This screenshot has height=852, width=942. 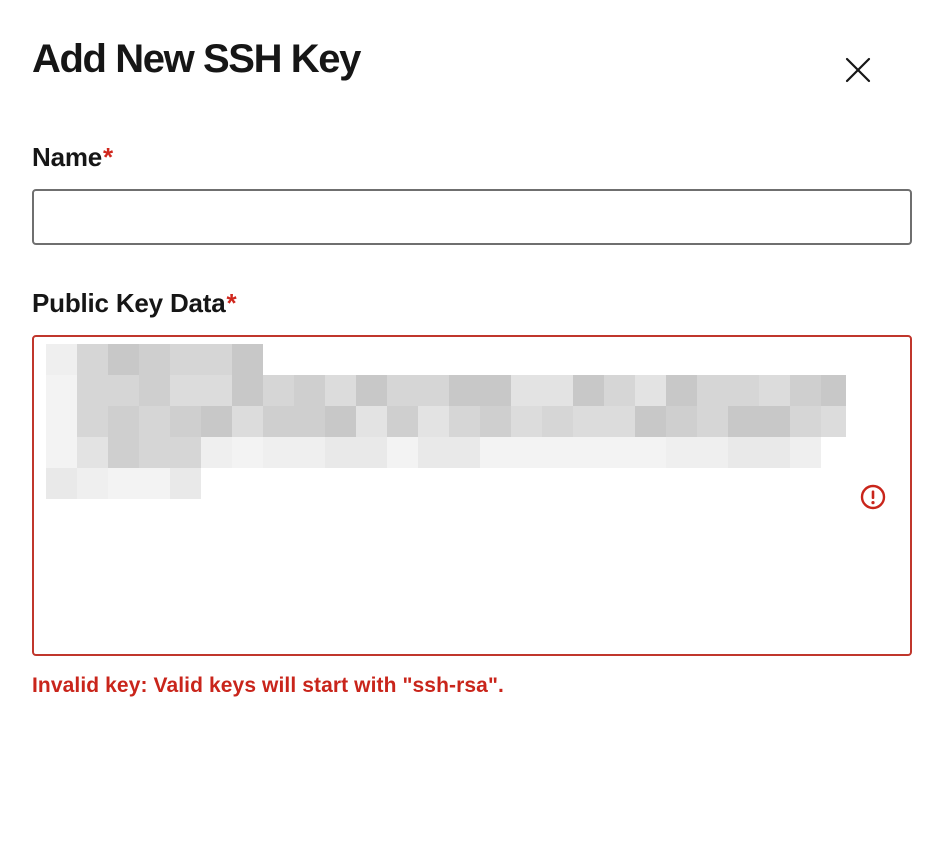 What do you see at coordinates (472, 217) in the screenshot?
I see `name-input` at bounding box center [472, 217].